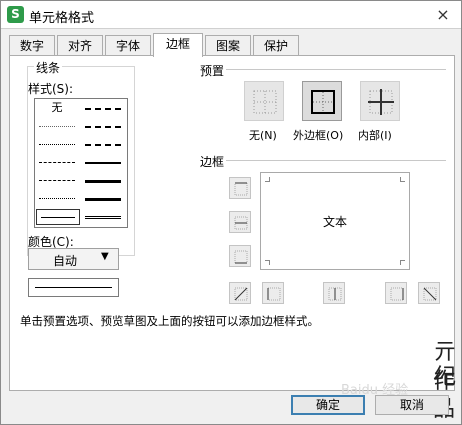  I want to click on preset-none-button, so click(264, 101).